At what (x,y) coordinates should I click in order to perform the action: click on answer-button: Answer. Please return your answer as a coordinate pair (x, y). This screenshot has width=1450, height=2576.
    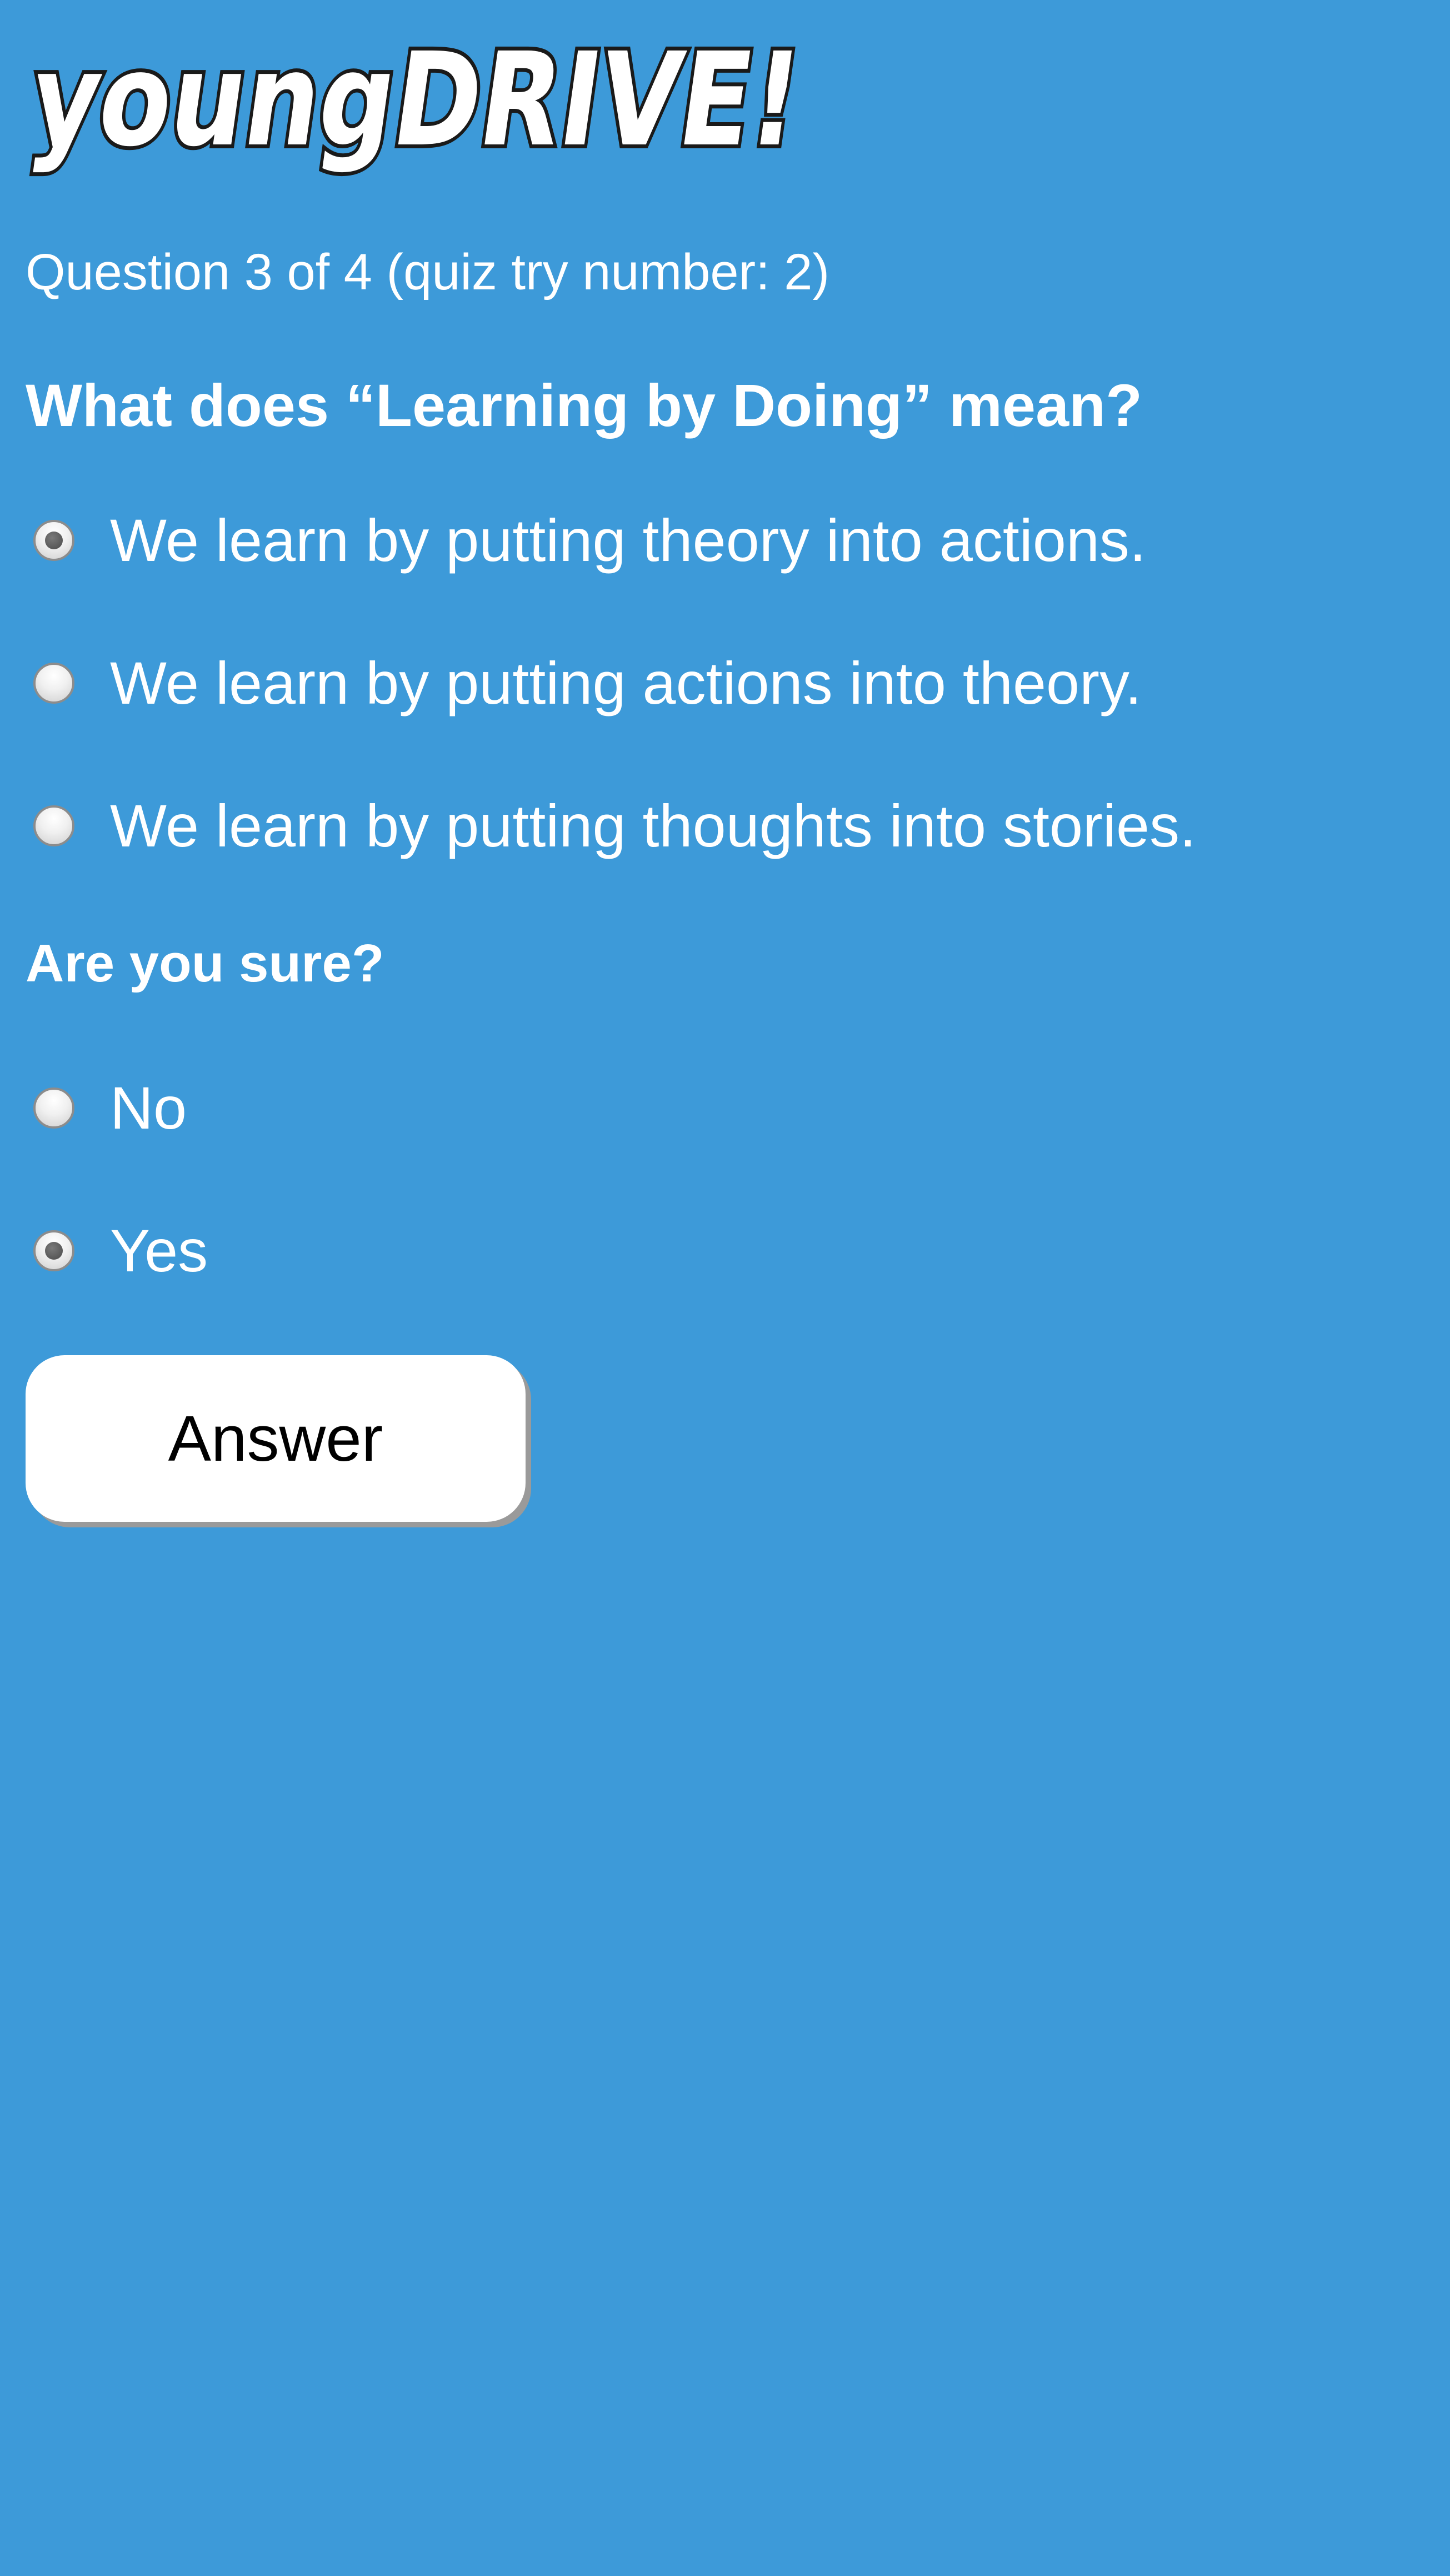
    Looking at the image, I should click on (276, 1439).